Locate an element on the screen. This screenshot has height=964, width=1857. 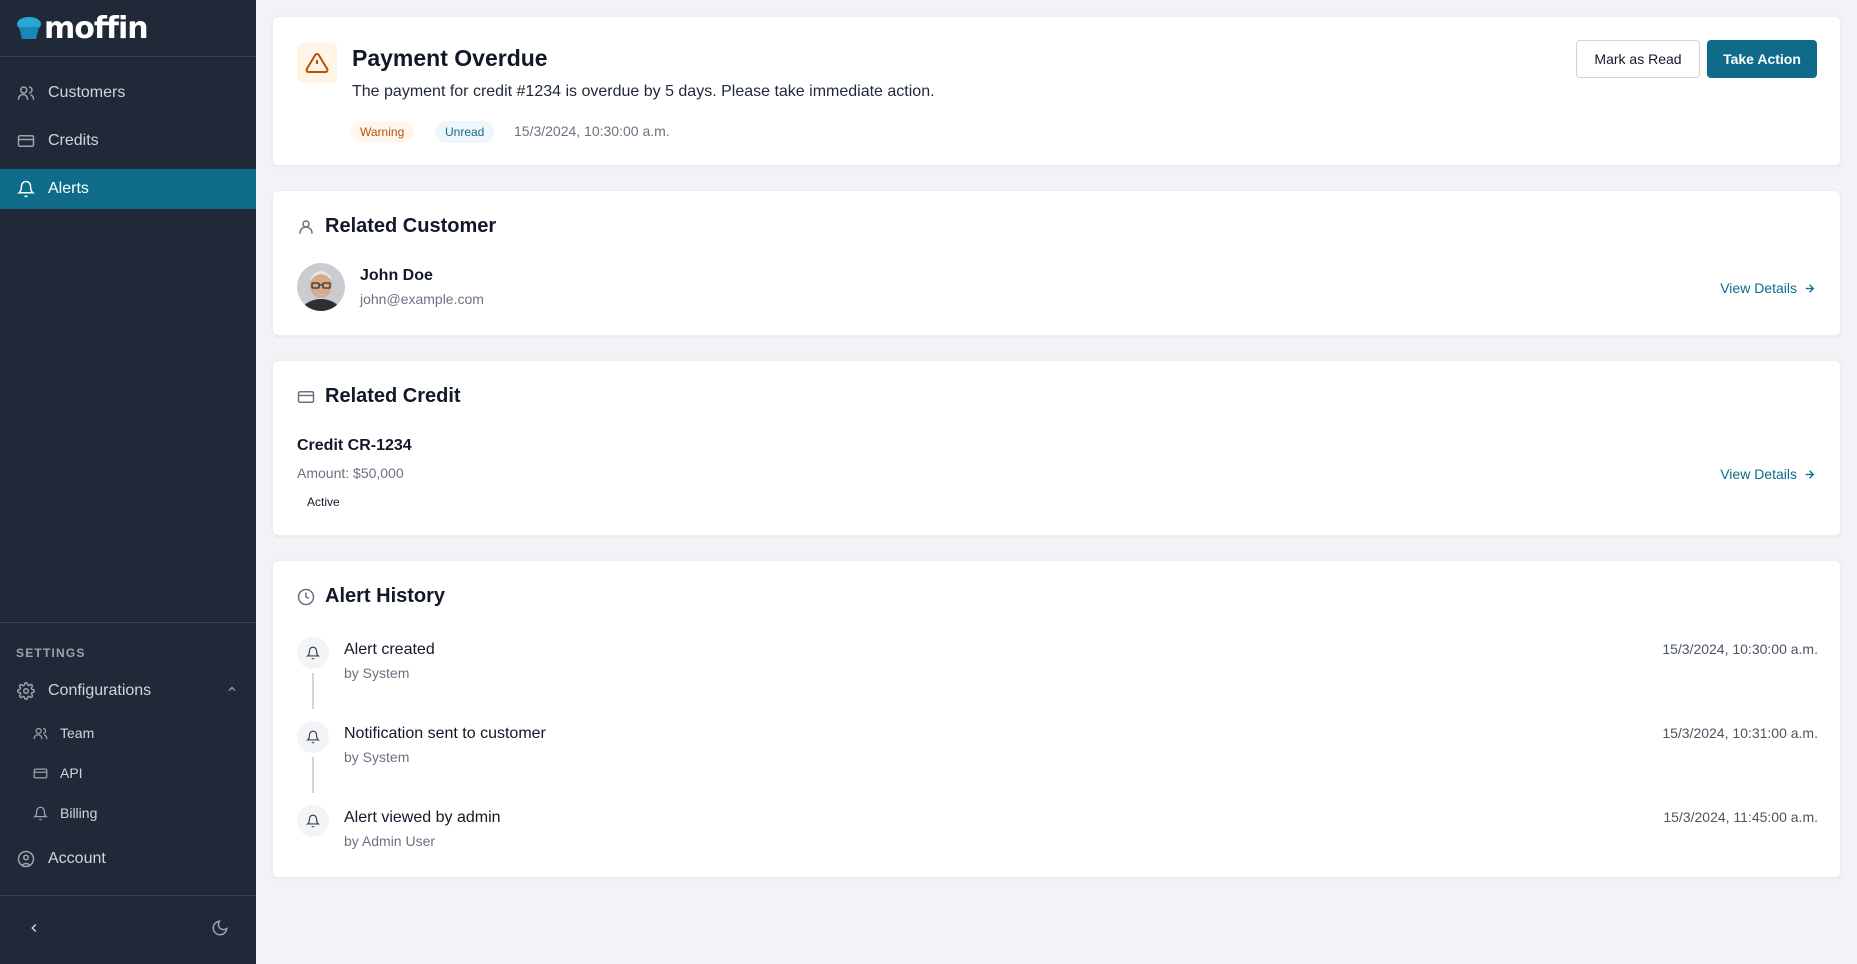
section-header: Related Credit is located at coordinates (379, 396).